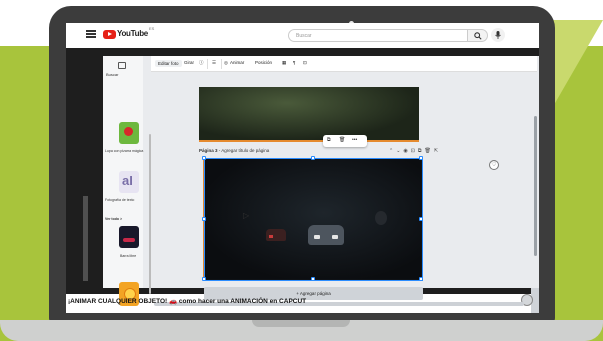 This screenshot has width=603, height=341. I want to click on search-button, so click(478, 35).